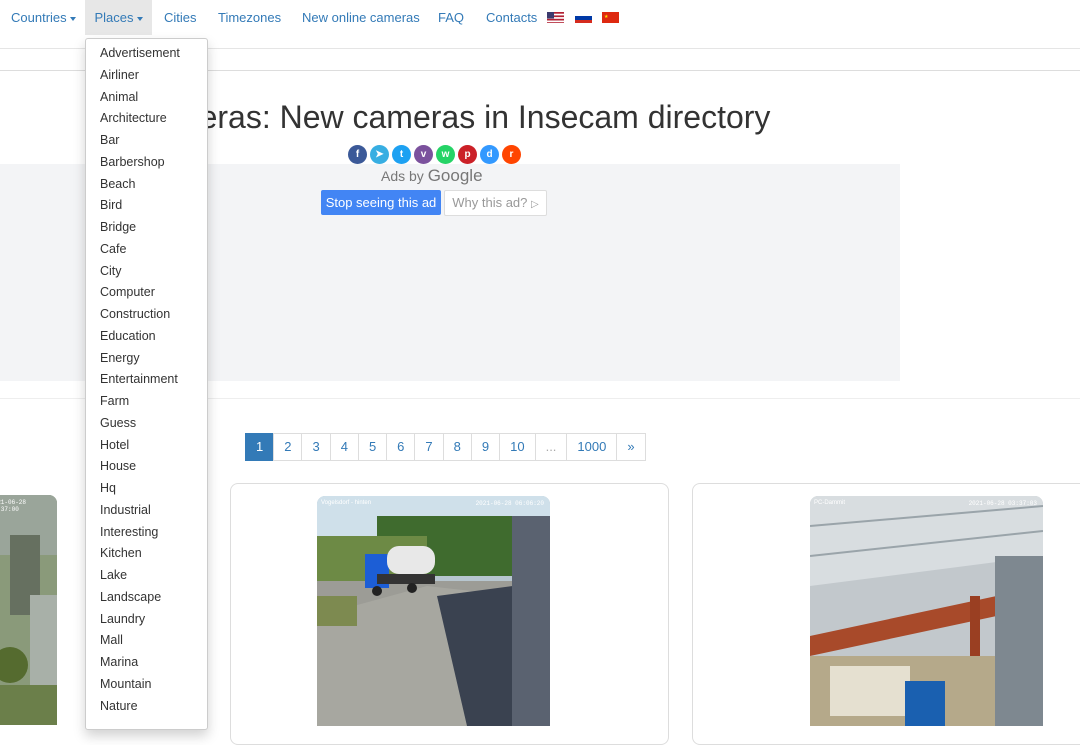 The width and height of the screenshot is (1080, 745). I want to click on menu-item-city: City, so click(111, 271).